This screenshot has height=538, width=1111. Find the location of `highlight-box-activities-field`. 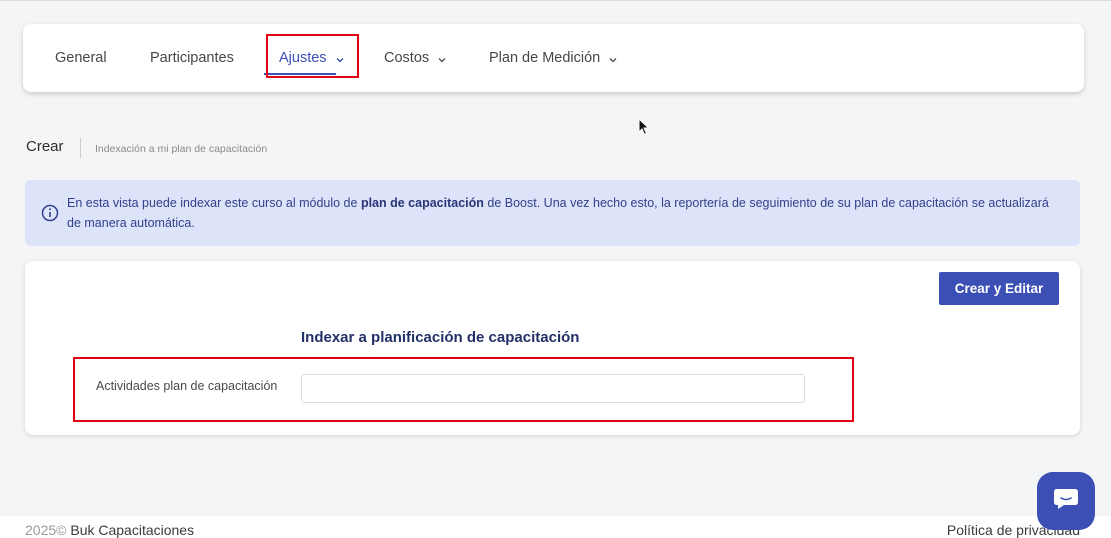

highlight-box-activities-field is located at coordinates (463, 389).